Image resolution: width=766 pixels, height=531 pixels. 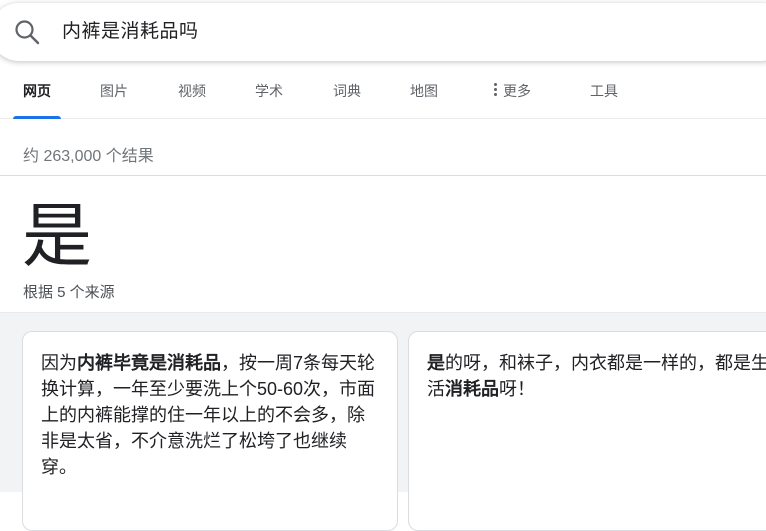 I want to click on card-text: 因为, so click(x=59, y=363).